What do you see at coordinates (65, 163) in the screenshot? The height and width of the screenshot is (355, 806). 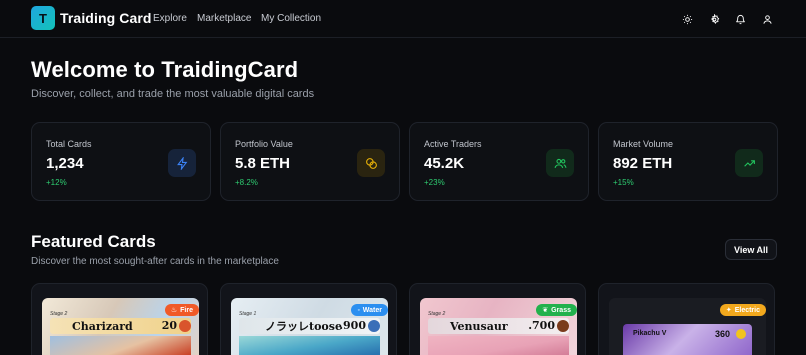 I see `stat-value: 1,234` at bounding box center [65, 163].